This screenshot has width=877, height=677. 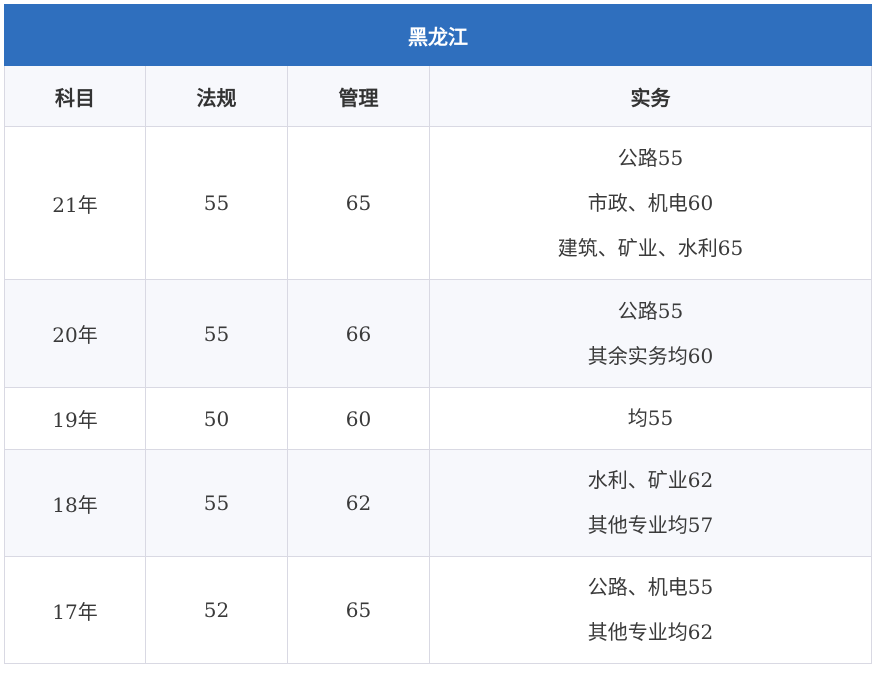 What do you see at coordinates (75, 503) in the screenshot?
I see `cell-year: 18年` at bounding box center [75, 503].